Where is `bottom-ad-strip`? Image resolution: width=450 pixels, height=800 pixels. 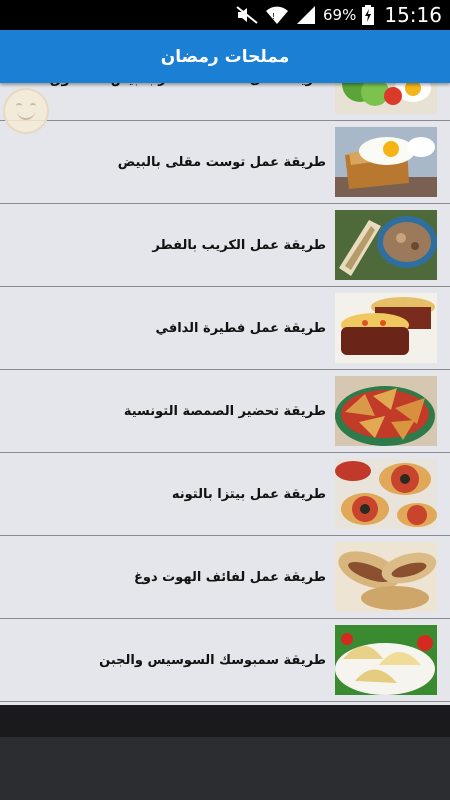 bottom-ad-strip is located at coordinates (225, 721).